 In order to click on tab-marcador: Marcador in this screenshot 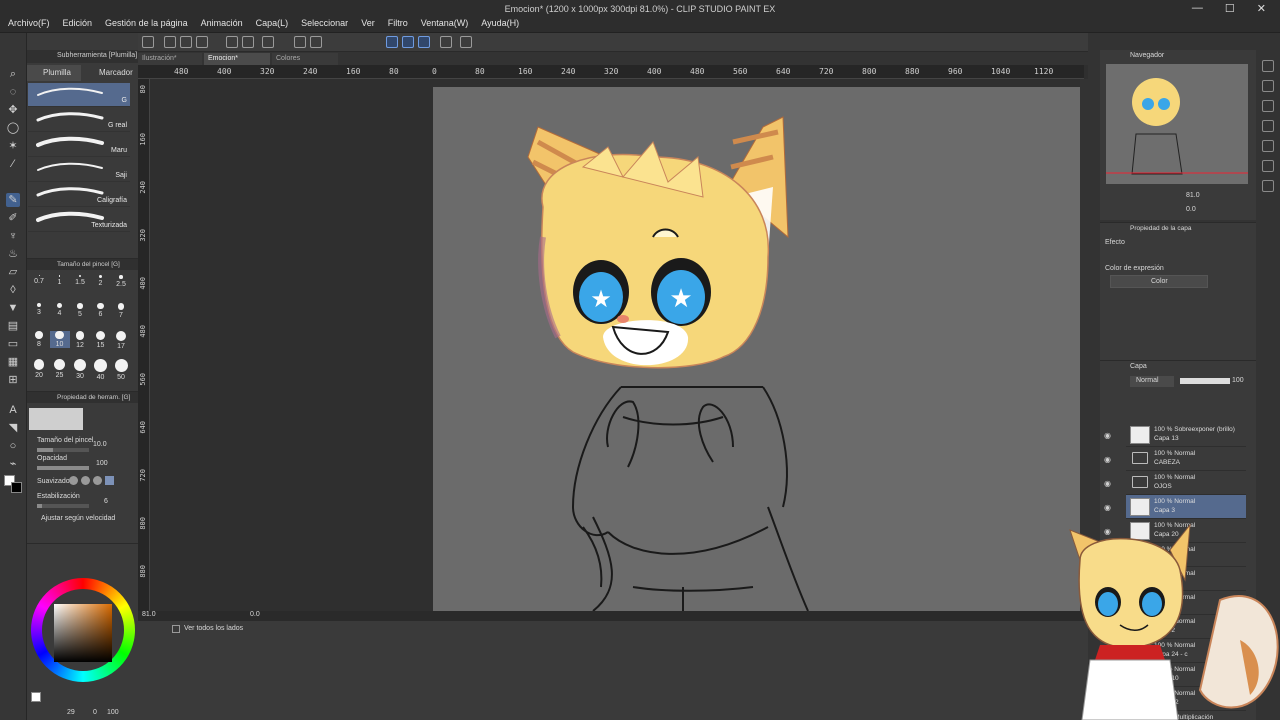, I will do `click(110, 73)`.